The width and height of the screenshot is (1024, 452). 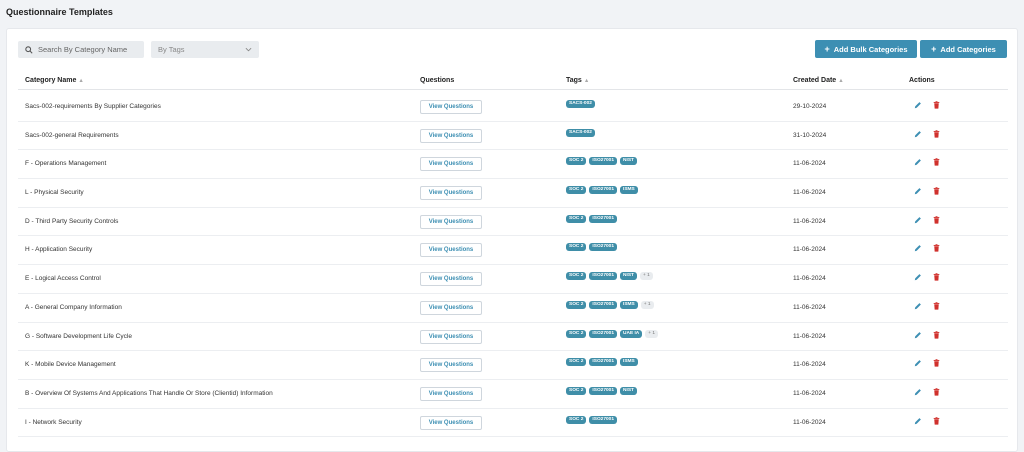 What do you see at coordinates (870, 49) in the screenshot?
I see `add-bulk-categories-label: Add Bulk Categories` at bounding box center [870, 49].